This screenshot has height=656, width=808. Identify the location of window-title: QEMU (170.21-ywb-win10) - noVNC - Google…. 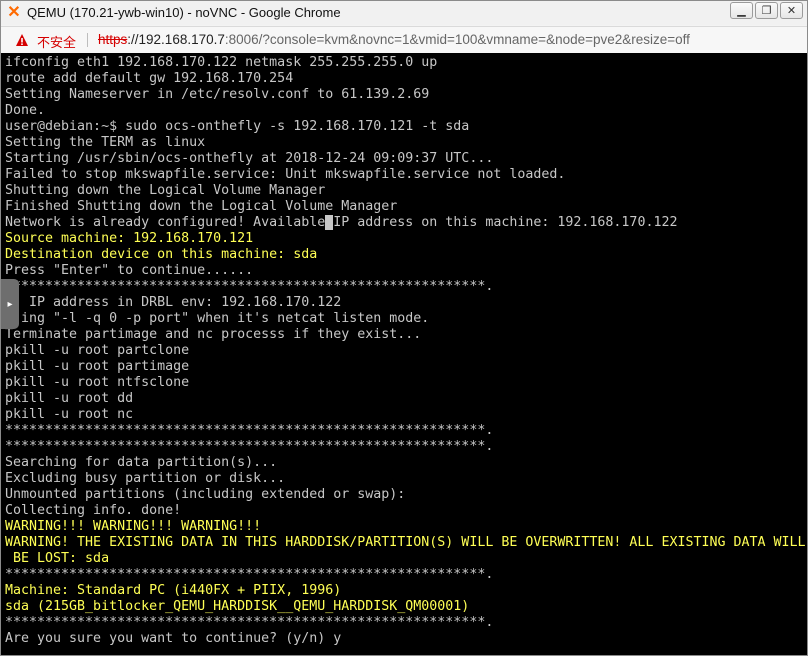
(184, 12).